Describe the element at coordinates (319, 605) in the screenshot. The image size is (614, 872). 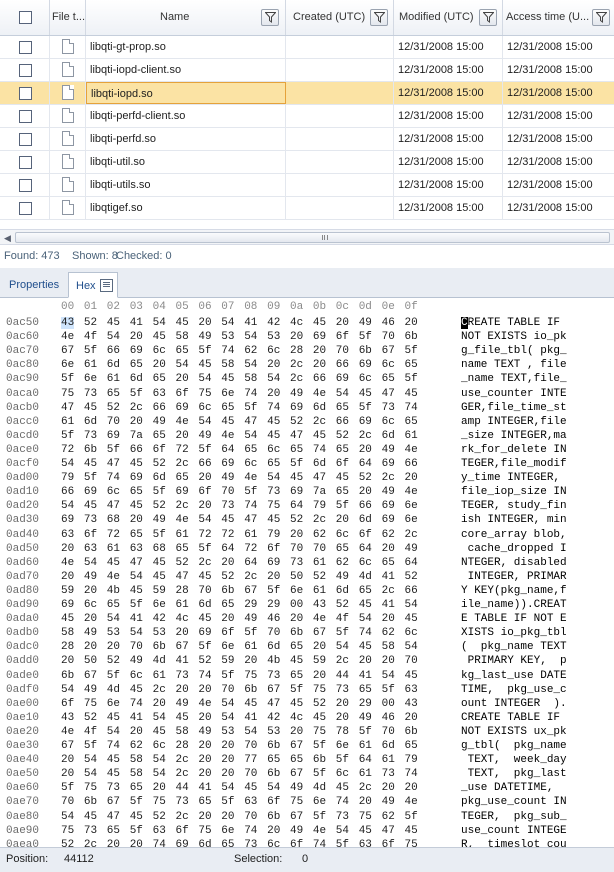
I see `hex-byte: 43` at that location.